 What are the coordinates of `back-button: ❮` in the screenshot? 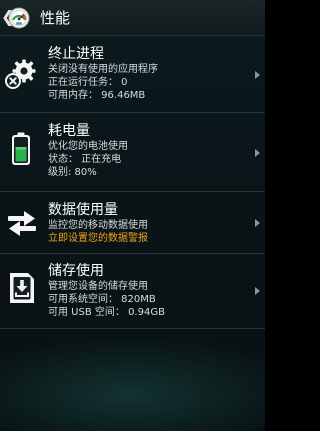 It's located at (17, 18).